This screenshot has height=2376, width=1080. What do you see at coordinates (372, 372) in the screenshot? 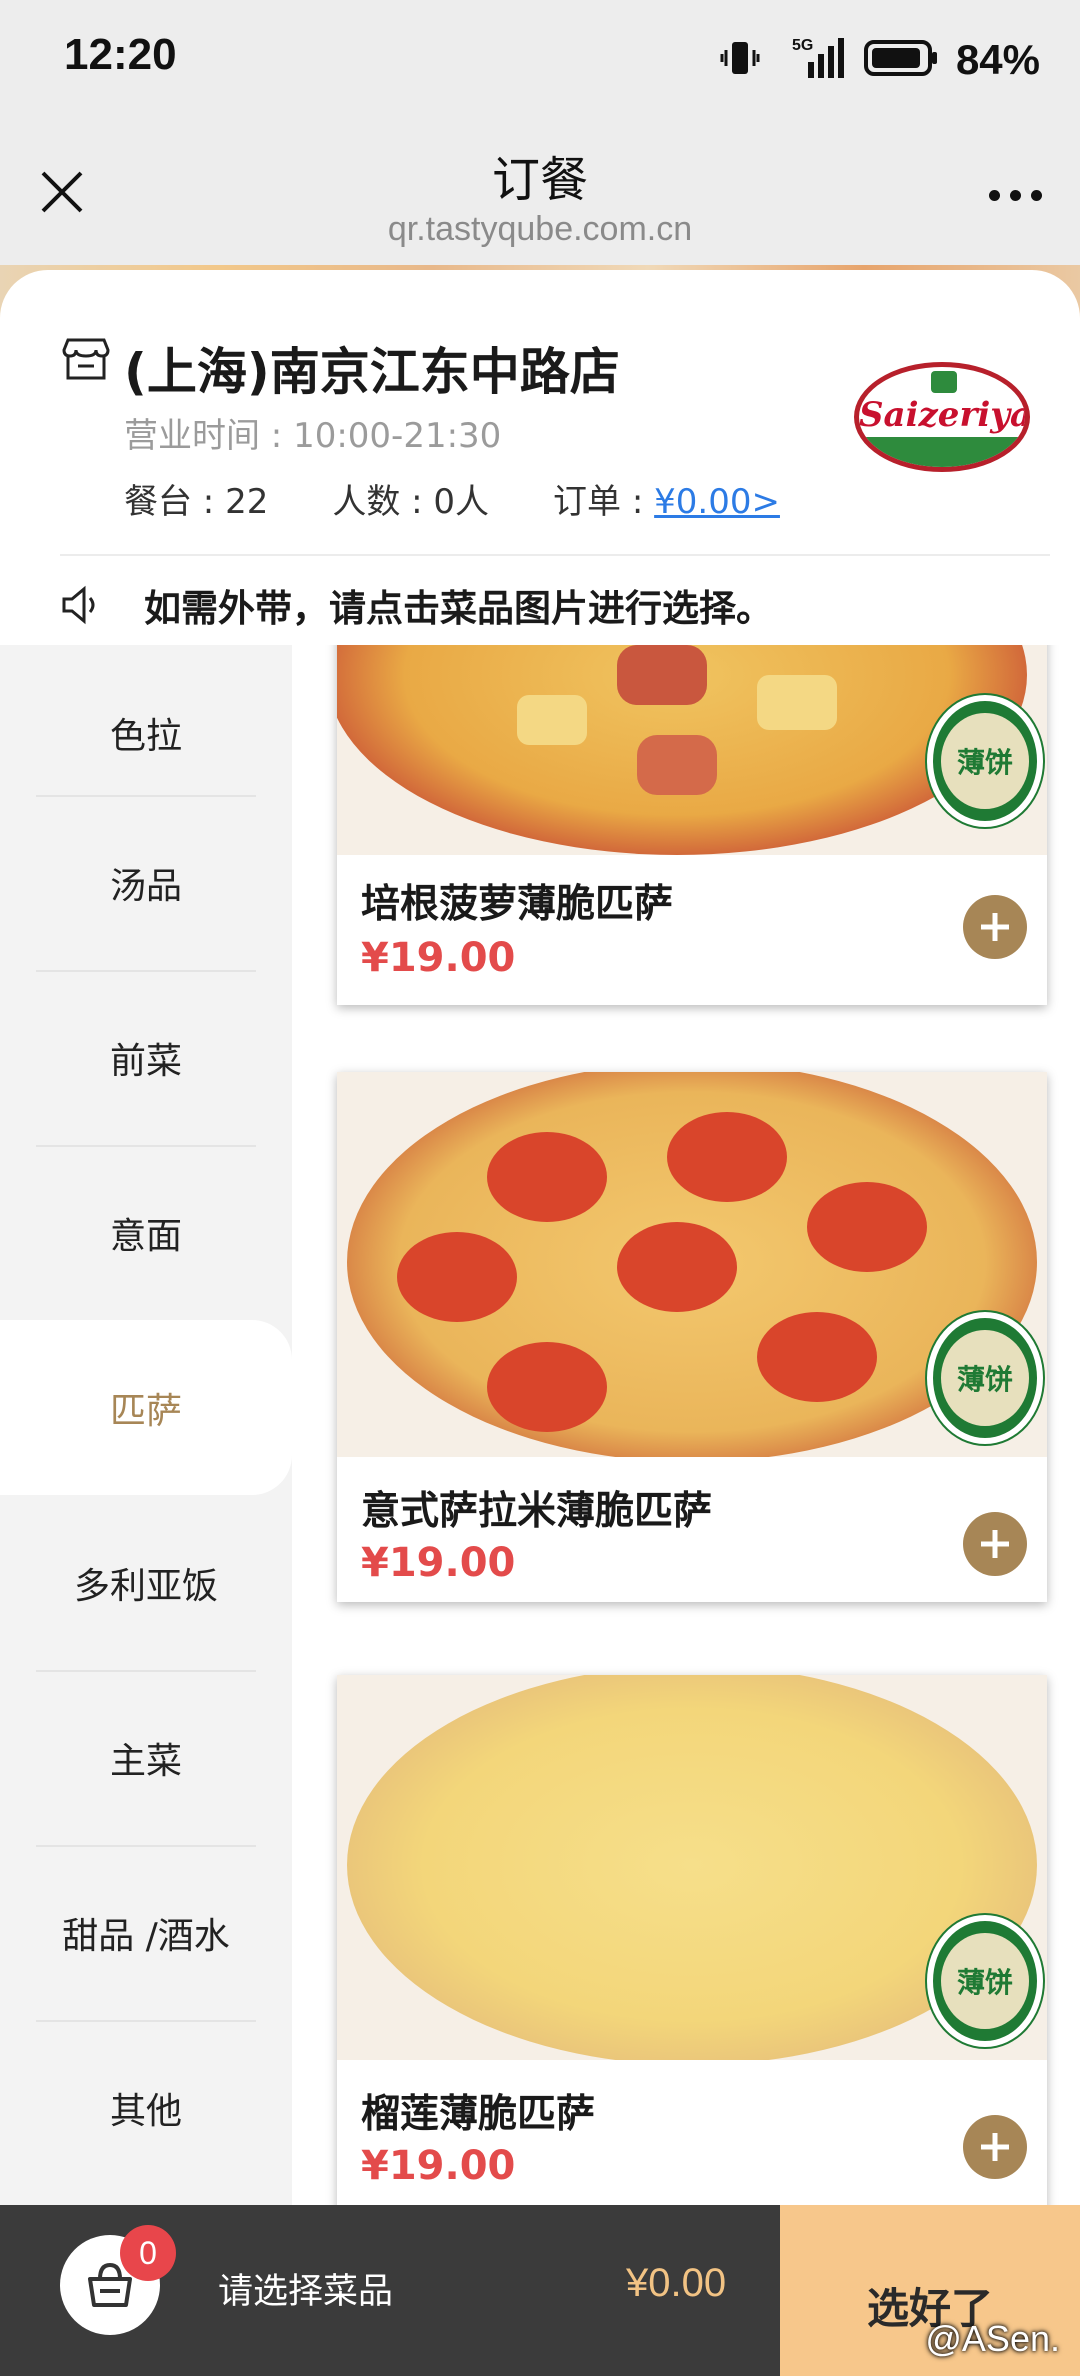
I see `store-name: (上海)南京江东中路店` at bounding box center [372, 372].